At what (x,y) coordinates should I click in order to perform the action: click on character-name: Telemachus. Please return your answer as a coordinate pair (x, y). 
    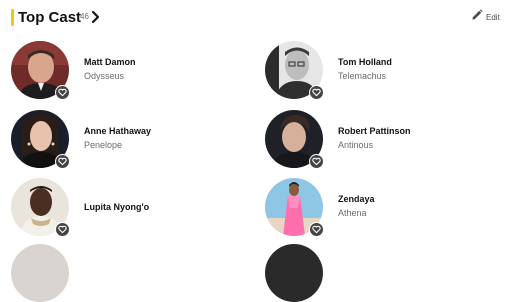
    Looking at the image, I should click on (362, 76).